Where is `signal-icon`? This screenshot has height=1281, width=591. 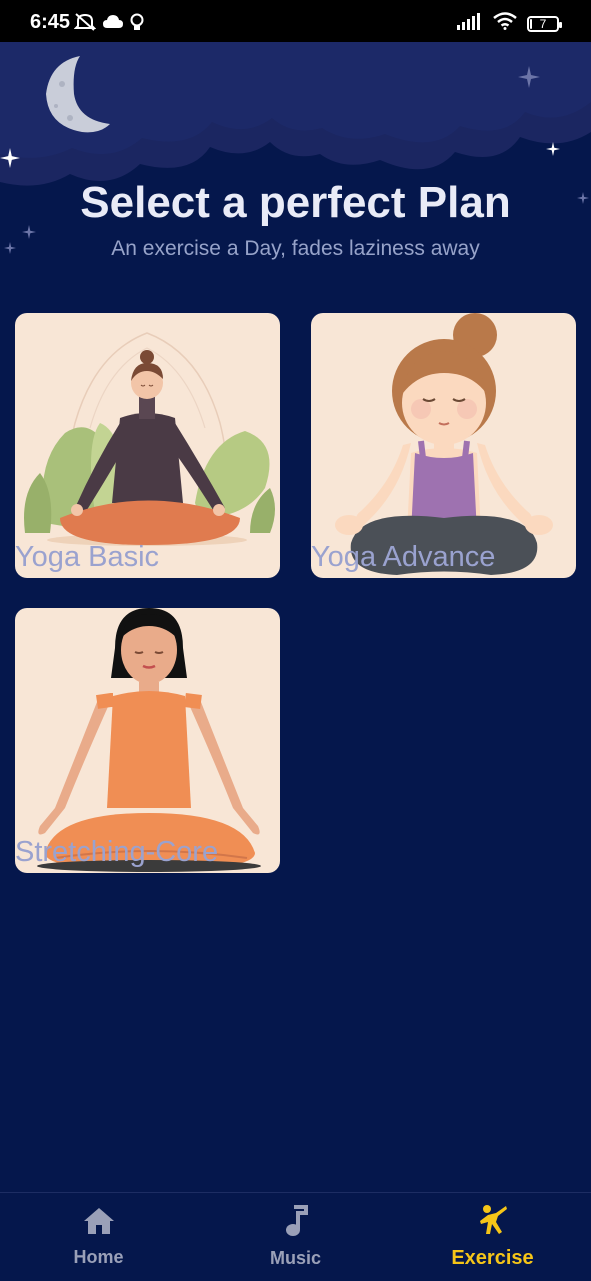
signal-icon is located at coordinates (470, 23).